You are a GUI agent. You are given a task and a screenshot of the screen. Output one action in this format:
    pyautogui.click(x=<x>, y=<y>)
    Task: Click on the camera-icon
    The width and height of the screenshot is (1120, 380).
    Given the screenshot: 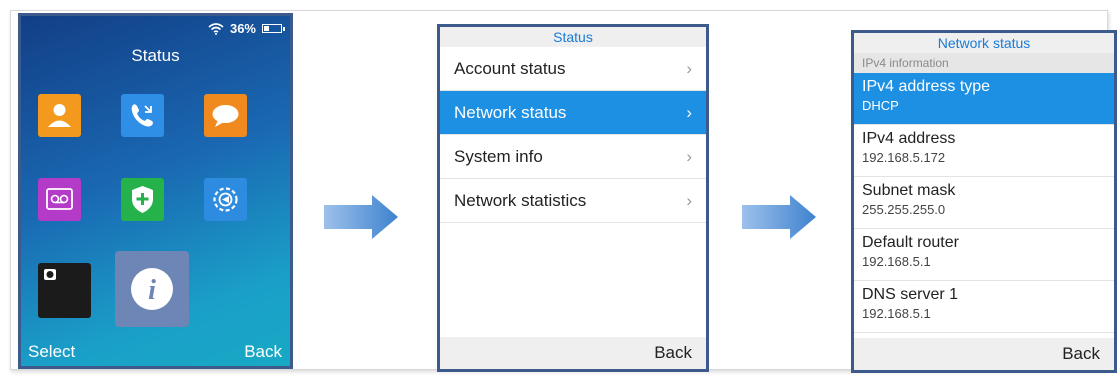 What is the action you would take?
    pyautogui.click(x=64, y=290)
    